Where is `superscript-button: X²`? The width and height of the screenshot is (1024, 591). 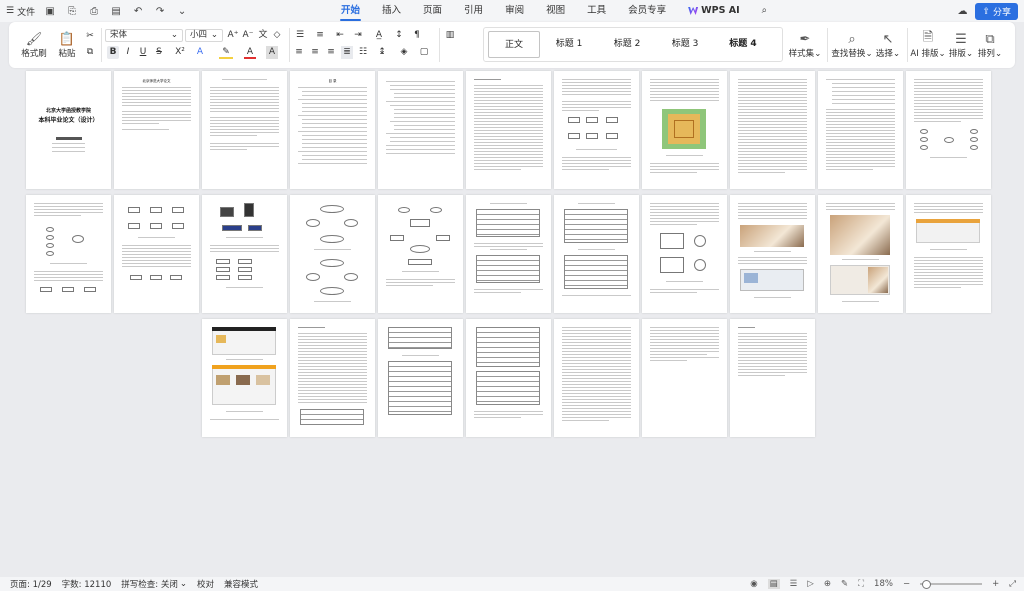
superscript-button: X² is located at coordinates (180, 52).